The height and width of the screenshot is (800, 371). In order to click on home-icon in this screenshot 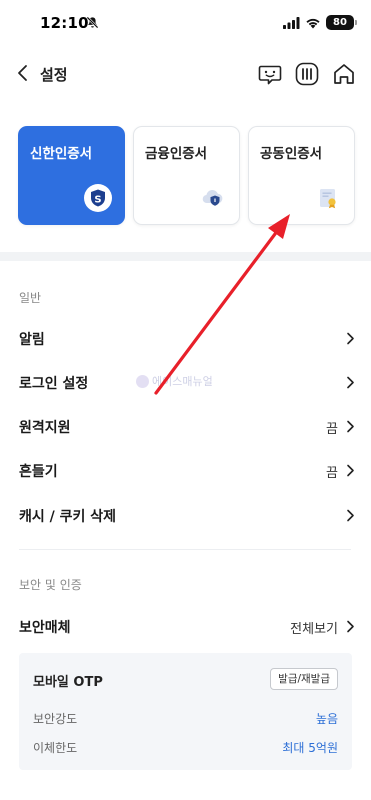, I will do `click(344, 74)`.